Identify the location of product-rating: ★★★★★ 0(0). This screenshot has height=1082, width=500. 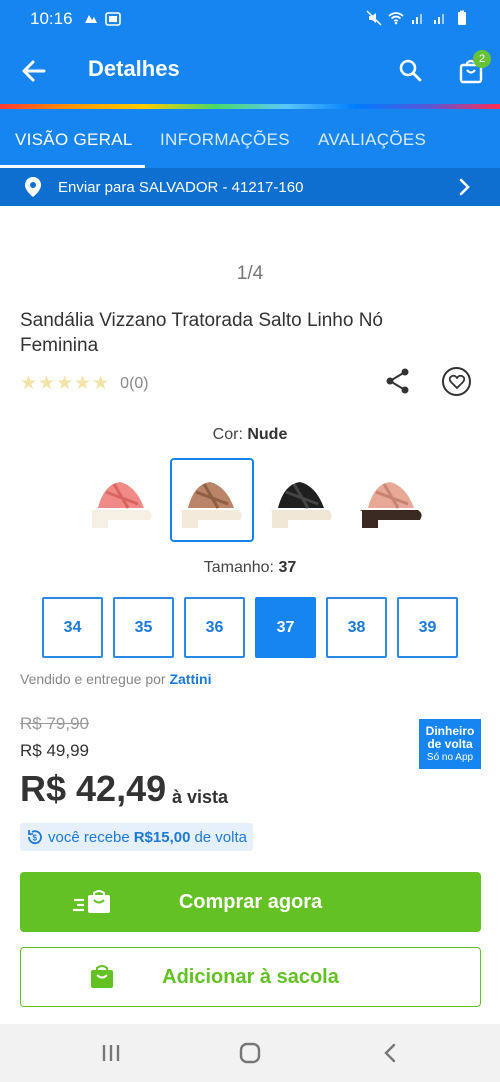
(84, 383).